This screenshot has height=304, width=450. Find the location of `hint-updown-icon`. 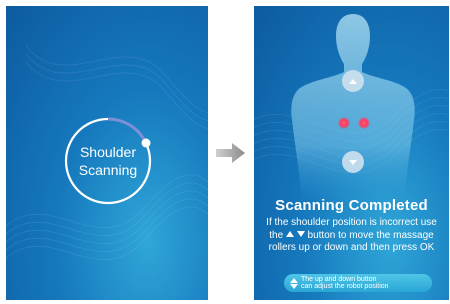

hint-updown-icon is located at coordinates (294, 283).